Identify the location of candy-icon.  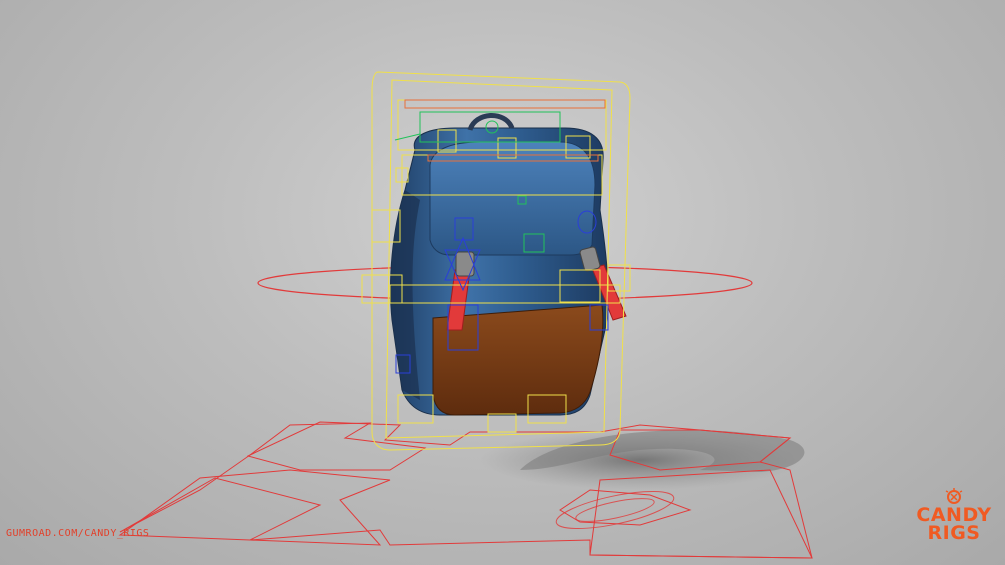
(954, 496).